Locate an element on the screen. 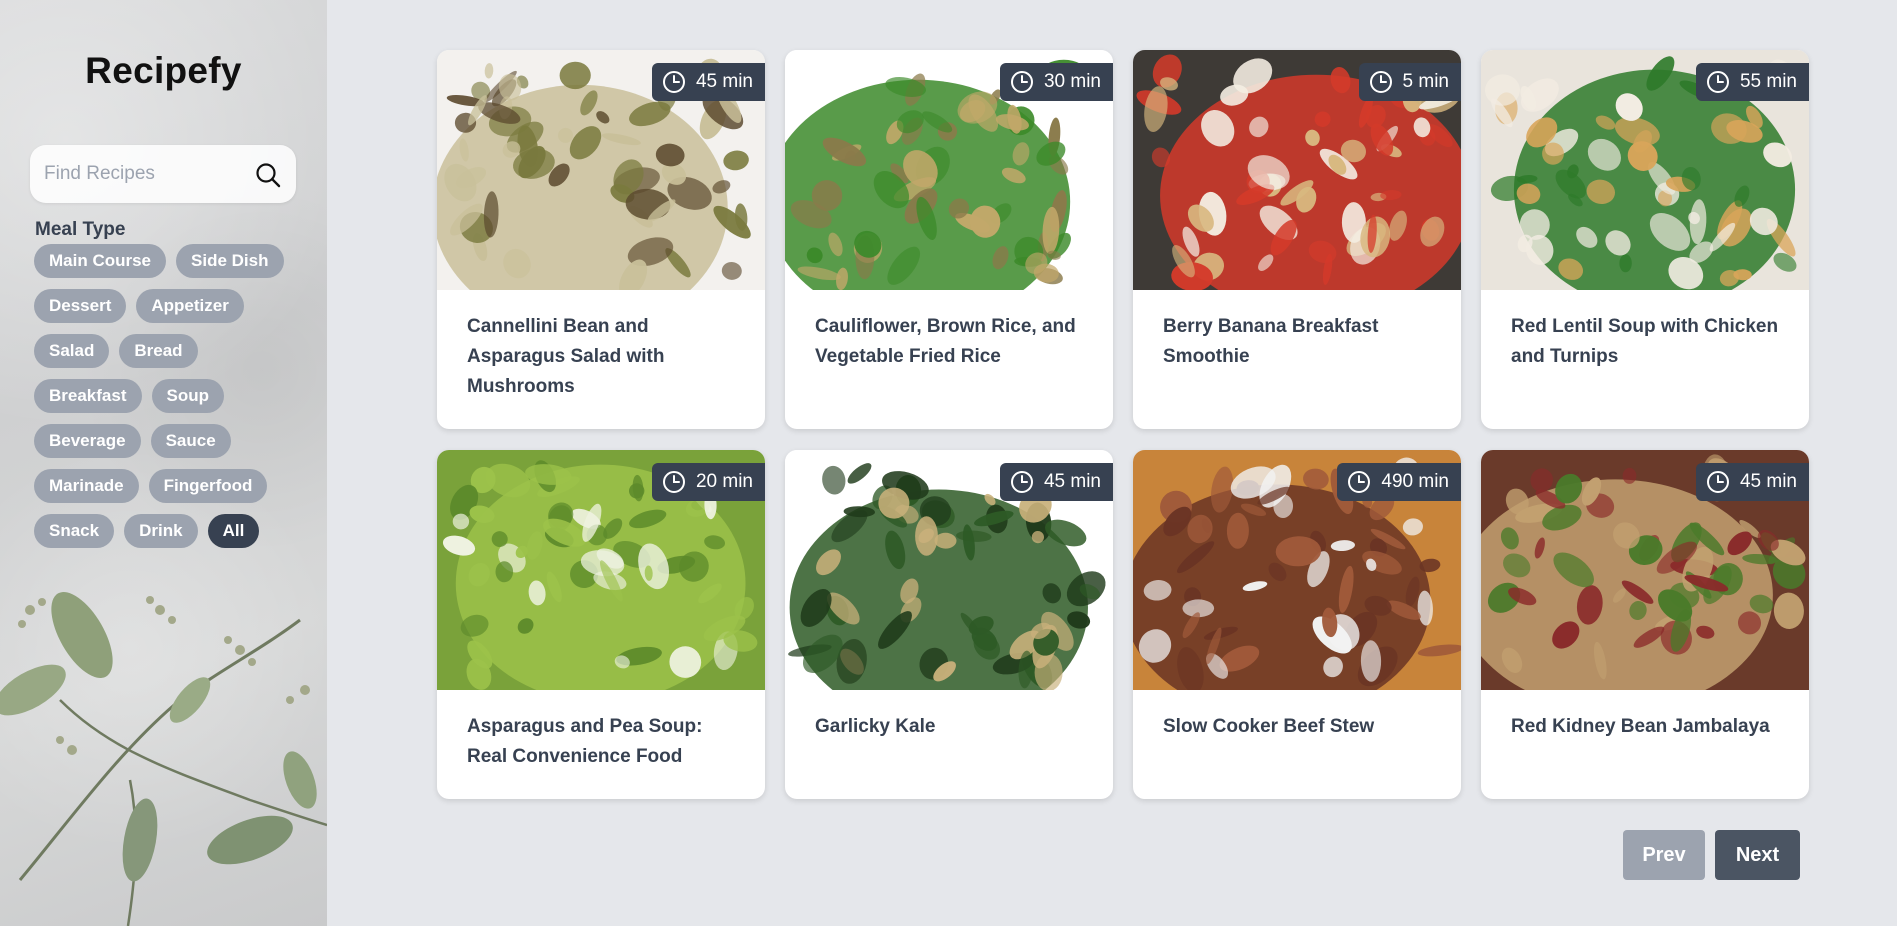  recipe-title: Red Kidney Bean Jambalaya is located at coordinates (1645, 716).